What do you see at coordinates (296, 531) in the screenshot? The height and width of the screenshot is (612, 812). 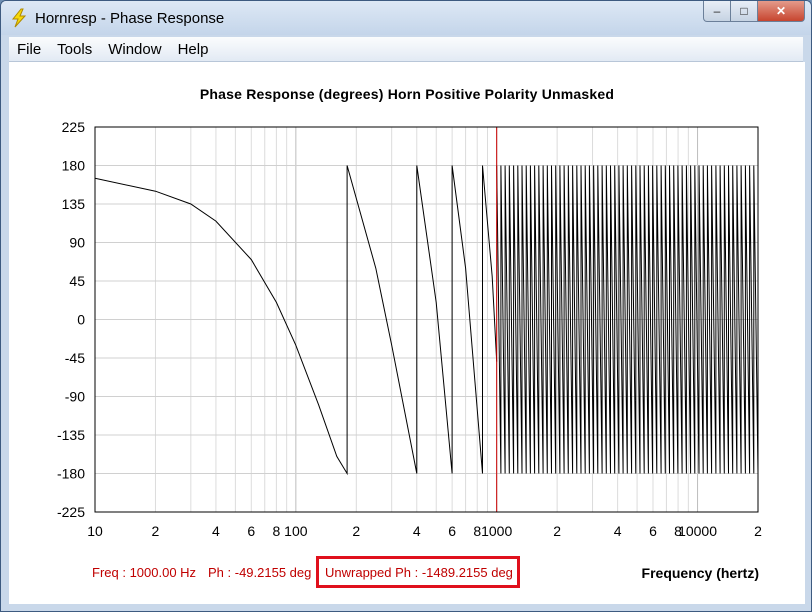 I see `x-tick-label: 100` at bounding box center [296, 531].